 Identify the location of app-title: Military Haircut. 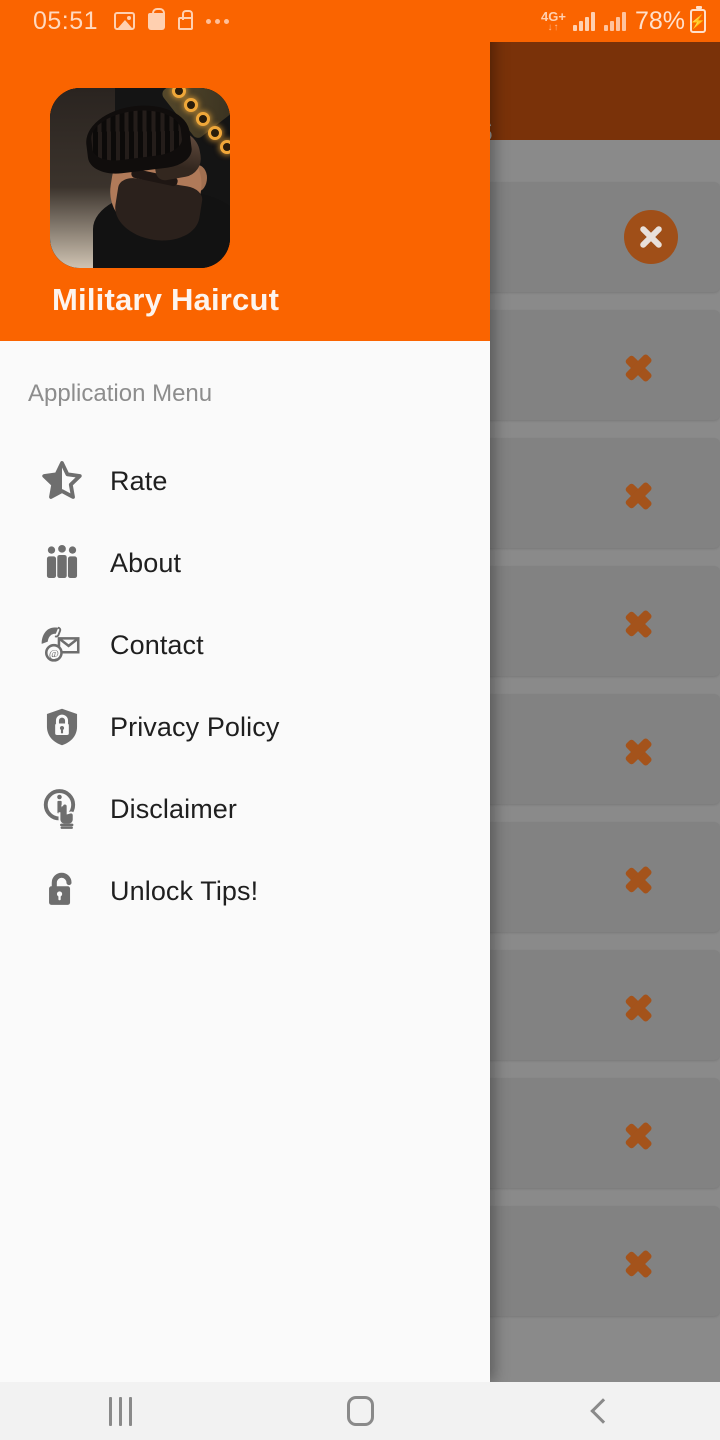
(166, 299).